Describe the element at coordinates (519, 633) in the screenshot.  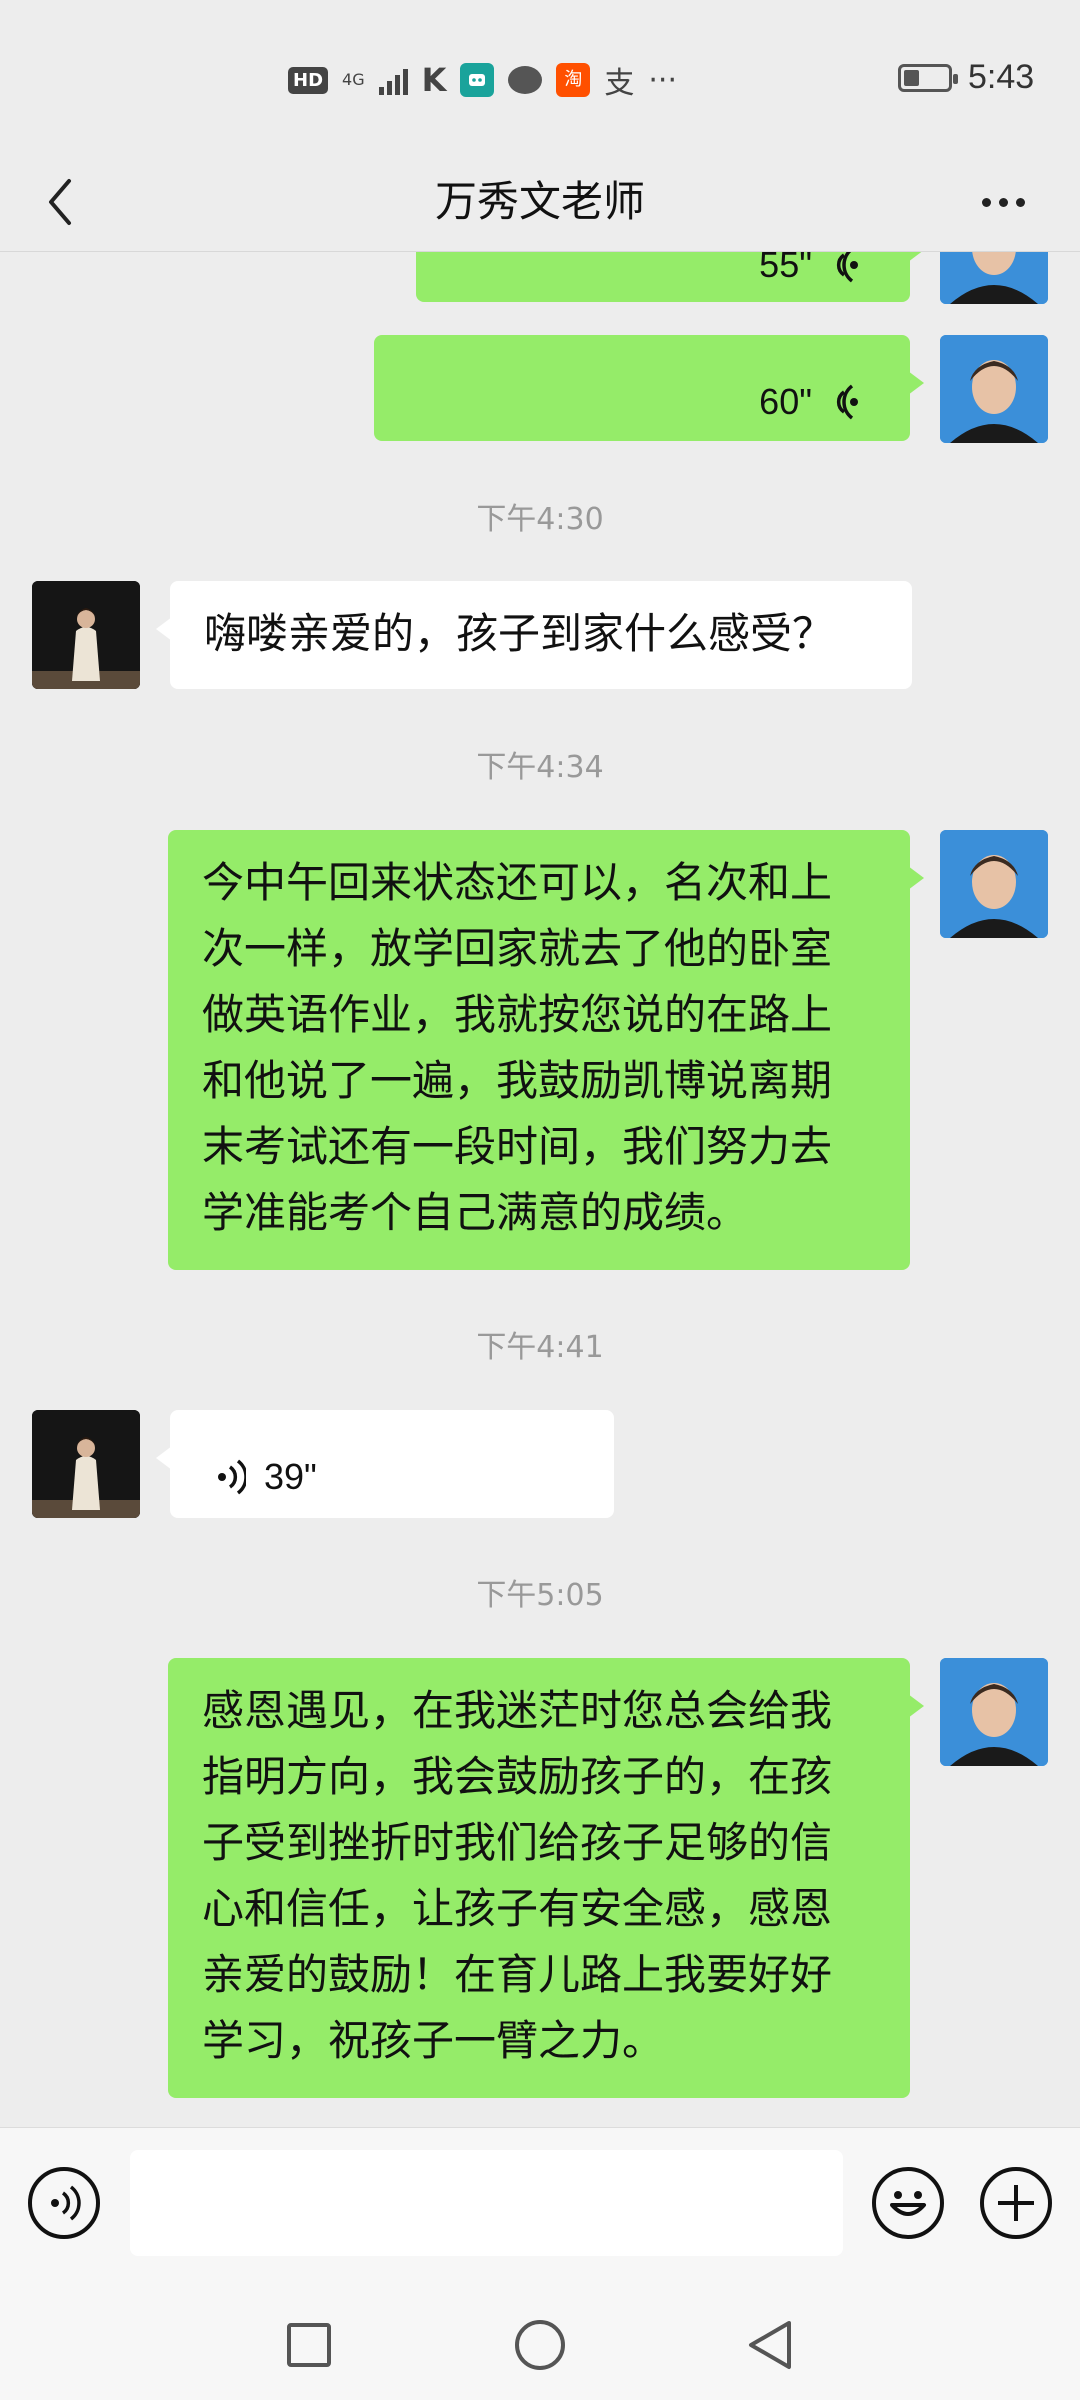
I see `message-text: 嗨喽亲爱的，孩子到家什么感受？` at that location.